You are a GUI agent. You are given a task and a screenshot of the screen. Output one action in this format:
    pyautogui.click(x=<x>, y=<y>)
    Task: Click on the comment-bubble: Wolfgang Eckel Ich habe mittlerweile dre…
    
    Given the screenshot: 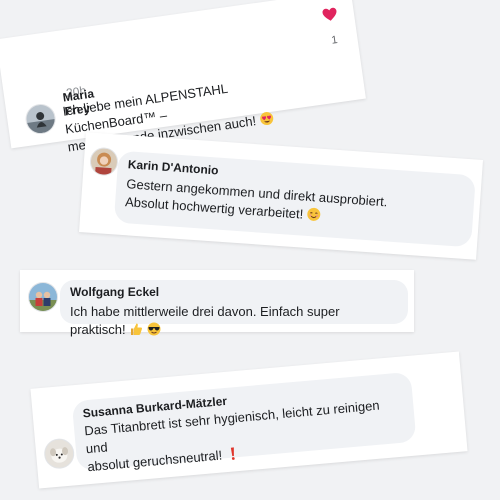 What is the action you would take?
    pyautogui.click(x=234, y=308)
    